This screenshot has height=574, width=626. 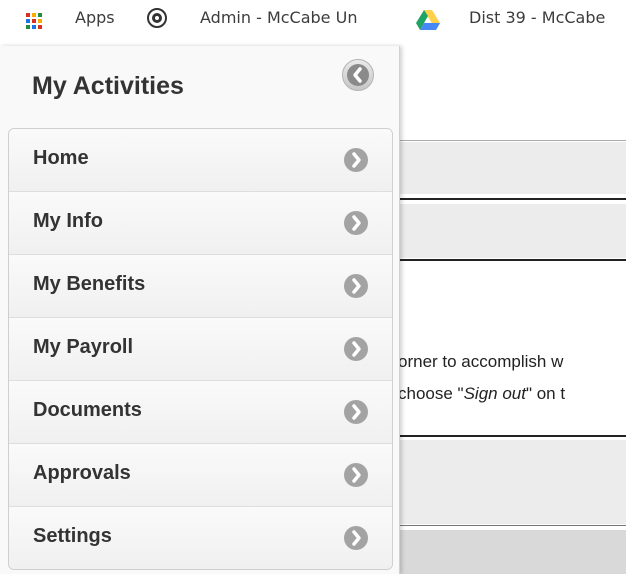 I want to click on apps-grid-icon, so click(x=34, y=21).